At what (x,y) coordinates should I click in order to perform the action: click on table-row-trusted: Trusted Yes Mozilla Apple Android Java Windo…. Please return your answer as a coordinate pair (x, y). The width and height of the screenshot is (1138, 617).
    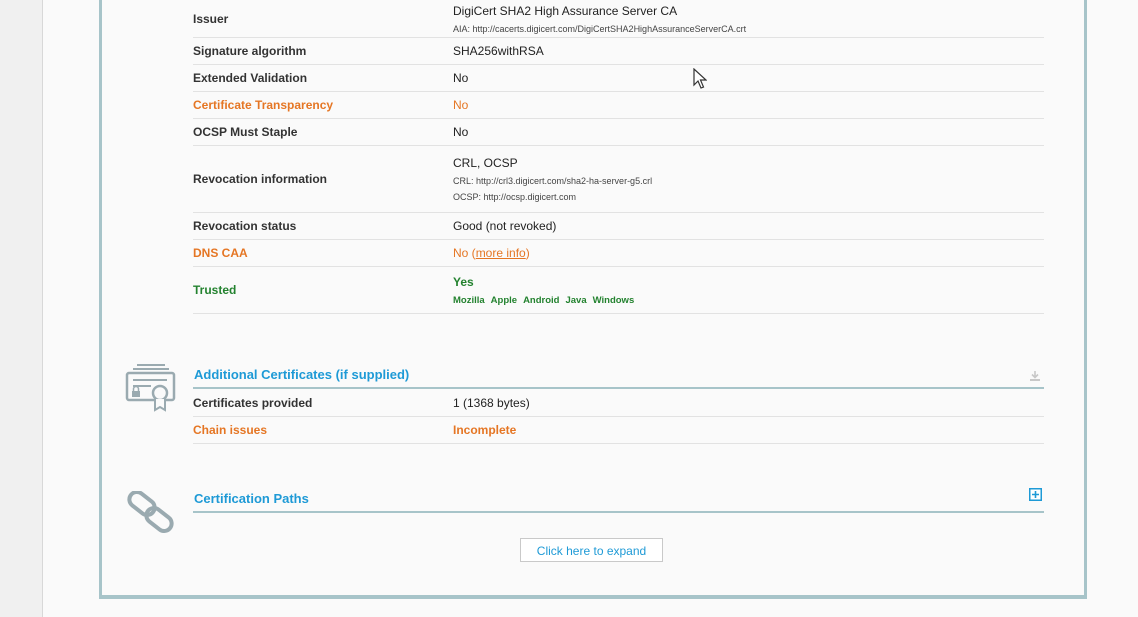
    Looking at the image, I should click on (618, 290).